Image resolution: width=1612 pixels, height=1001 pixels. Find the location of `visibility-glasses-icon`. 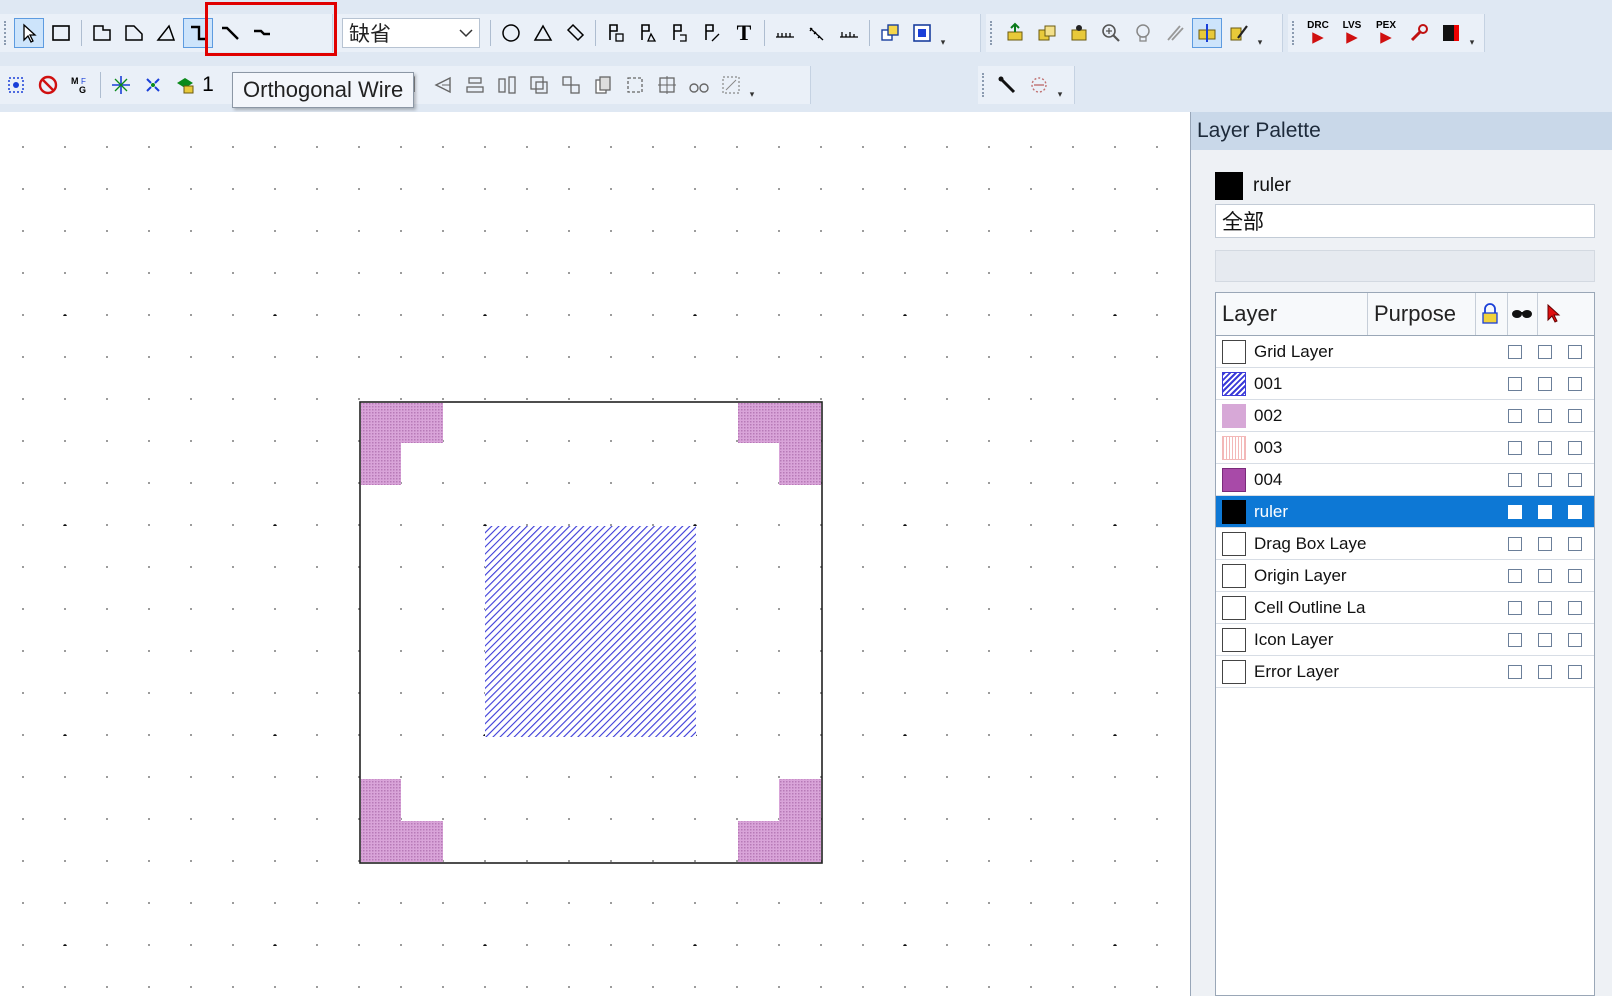

visibility-glasses-icon is located at coordinates (1523, 314).